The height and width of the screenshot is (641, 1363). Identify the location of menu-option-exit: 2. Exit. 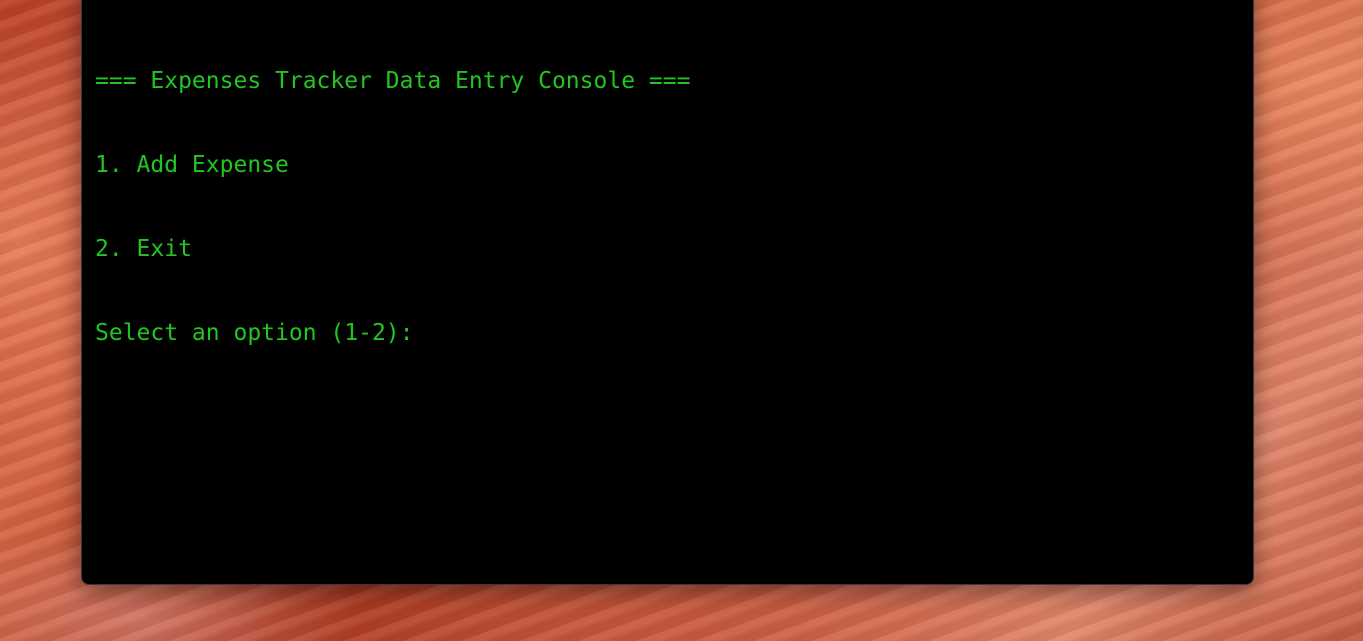
(143, 249).